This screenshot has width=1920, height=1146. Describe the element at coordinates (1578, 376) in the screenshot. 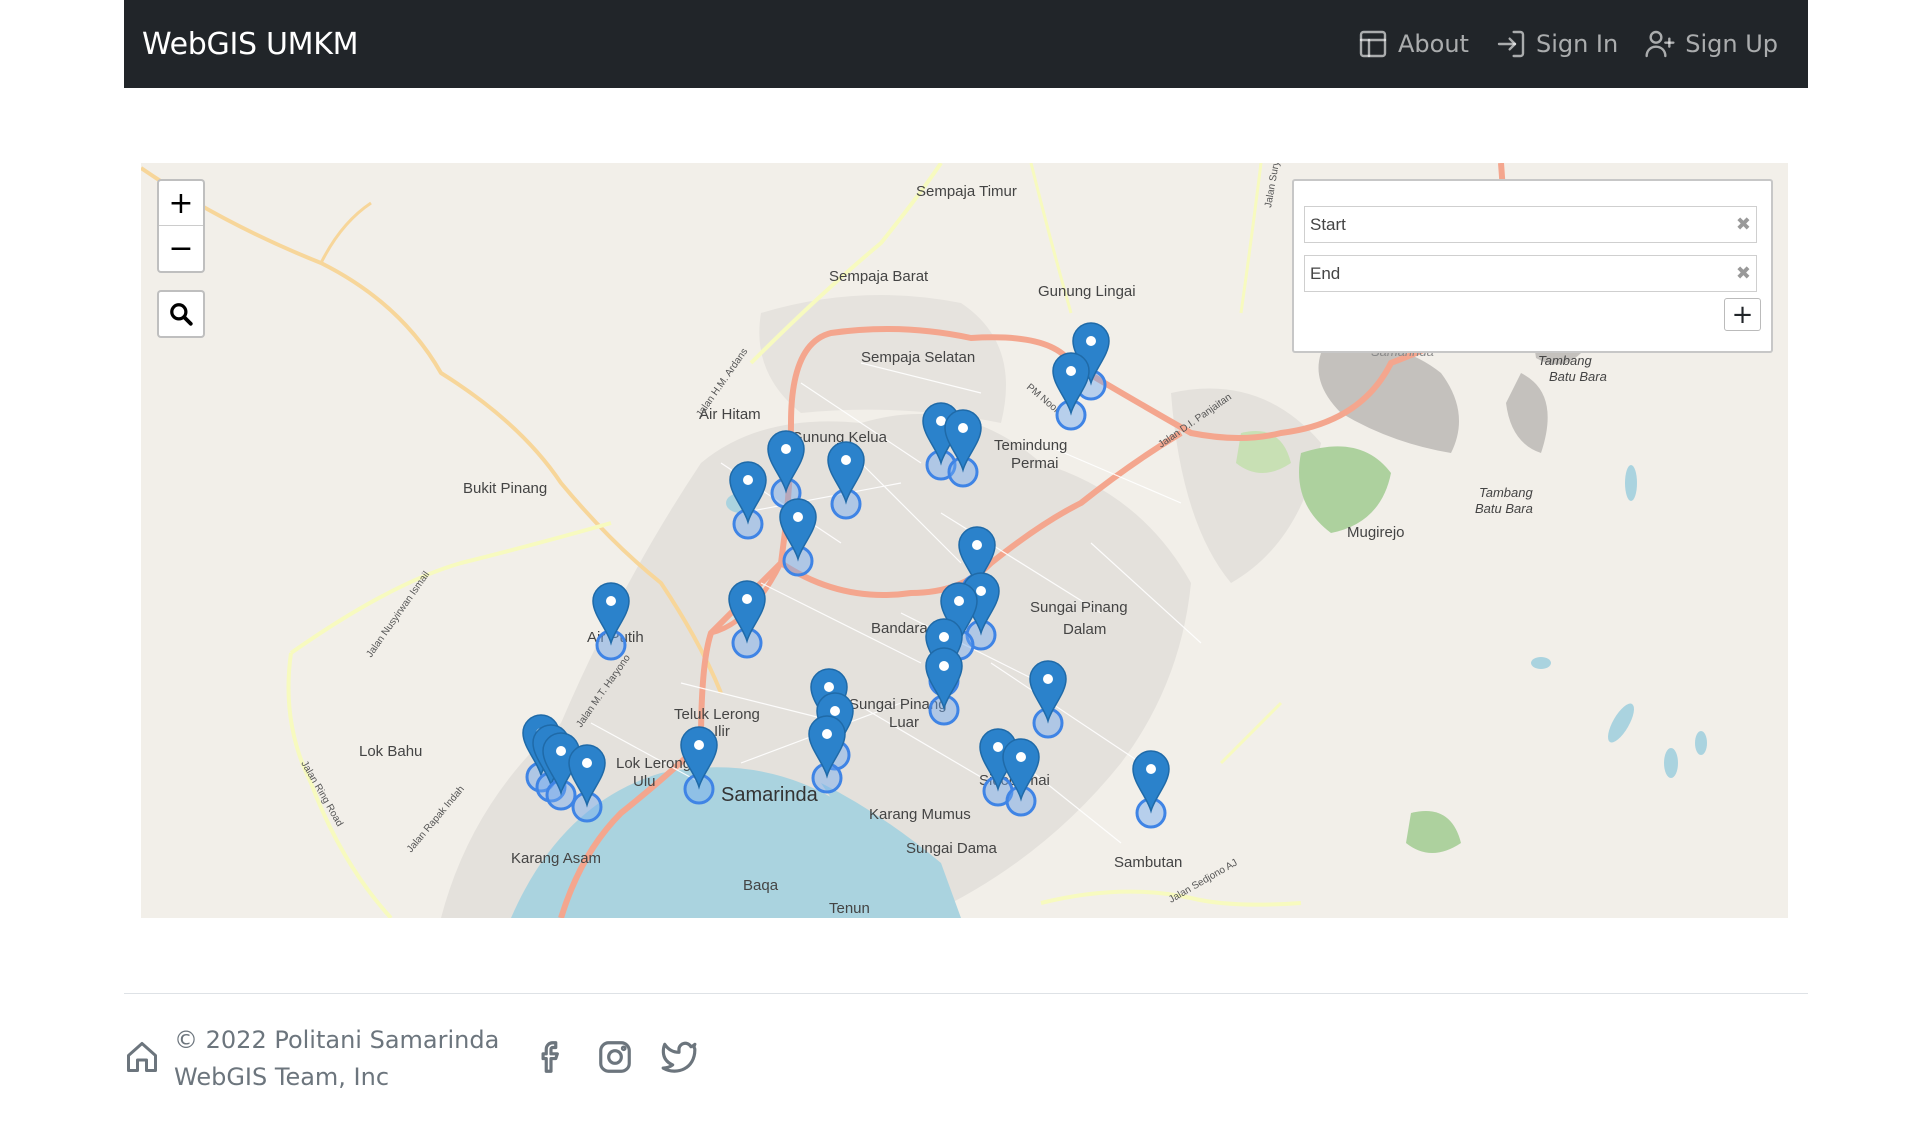

I see `label-batu-bara-2: Batu Bara` at that location.